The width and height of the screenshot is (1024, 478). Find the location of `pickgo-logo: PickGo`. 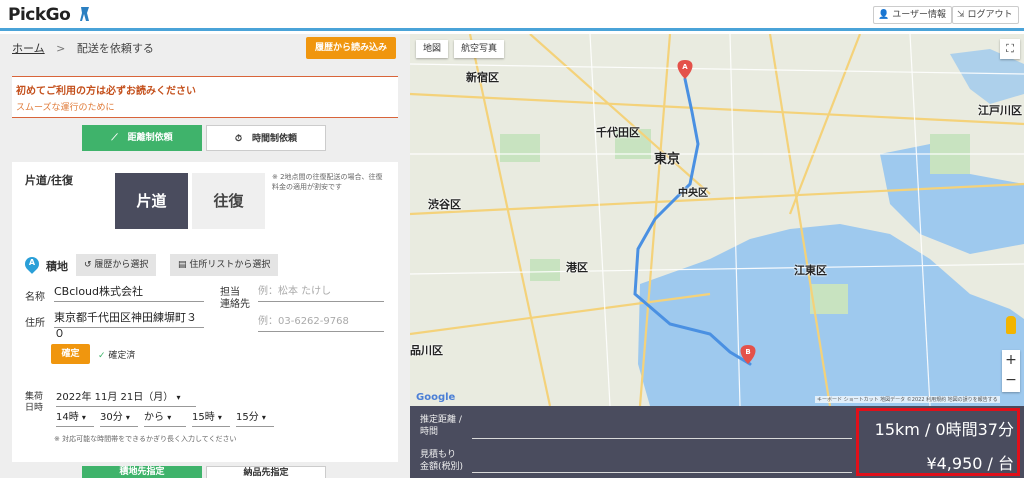

pickgo-logo: PickGo is located at coordinates (49, 15).